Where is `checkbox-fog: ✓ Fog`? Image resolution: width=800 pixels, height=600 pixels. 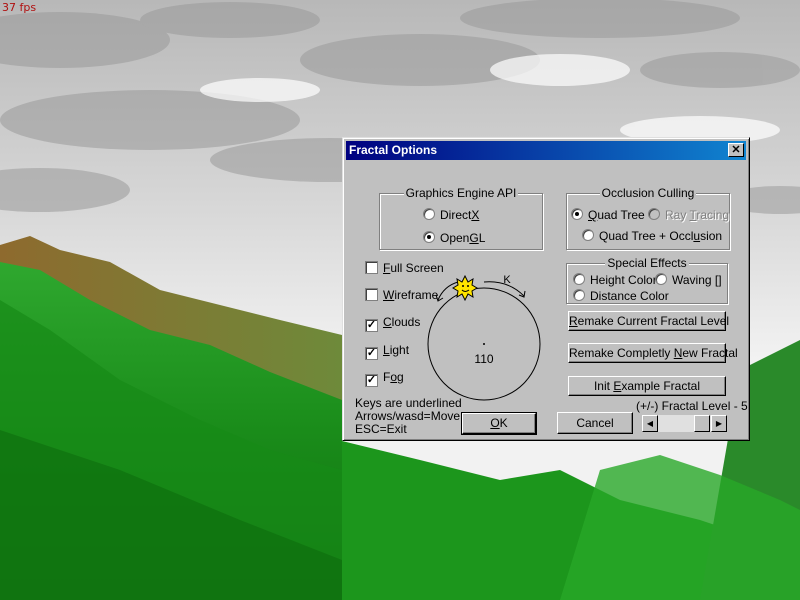
checkbox-fog: ✓ Fog is located at coordinates (384, 379).